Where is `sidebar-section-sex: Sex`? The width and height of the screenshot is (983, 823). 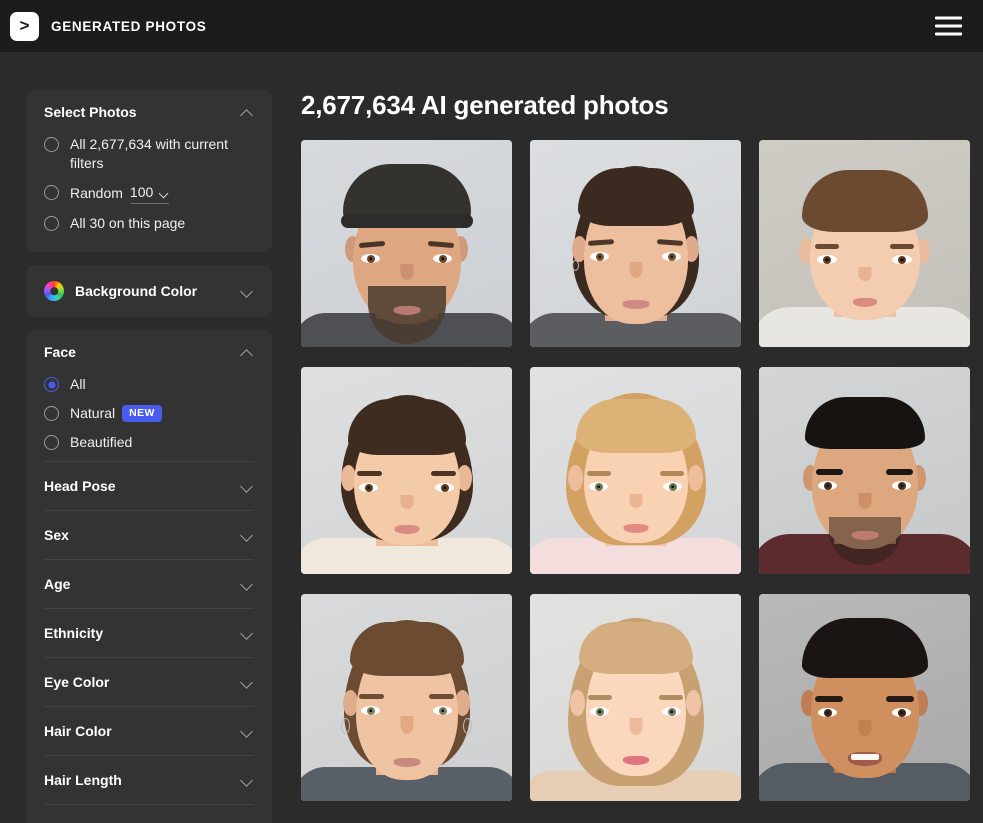
sidebar-section-sex: Sex is located at coordinates (149, 534).